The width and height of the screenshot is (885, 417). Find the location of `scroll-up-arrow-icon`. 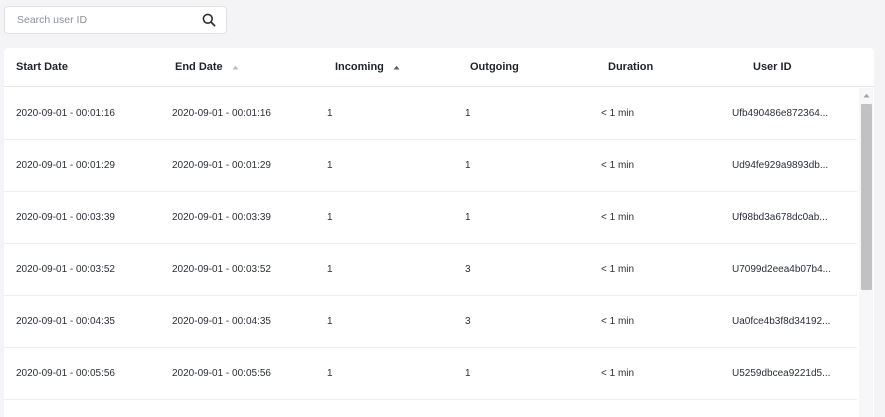

scroll-up-arrow-icon is located at coordinates (866, 95).